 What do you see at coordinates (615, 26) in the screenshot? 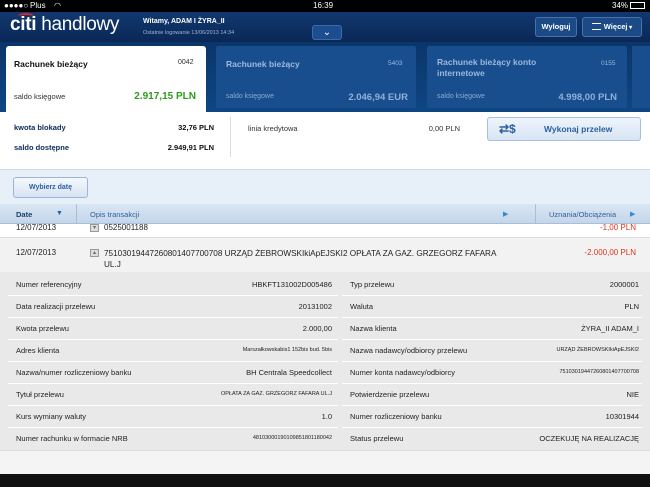
I see `more-label: Więcej` at bounding box center [615, 26].